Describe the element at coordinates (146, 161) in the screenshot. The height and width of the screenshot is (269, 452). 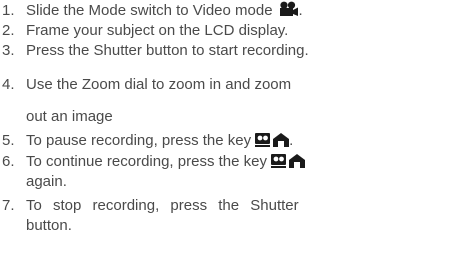
I see `step-text: To continue recording, press the key` at that location.